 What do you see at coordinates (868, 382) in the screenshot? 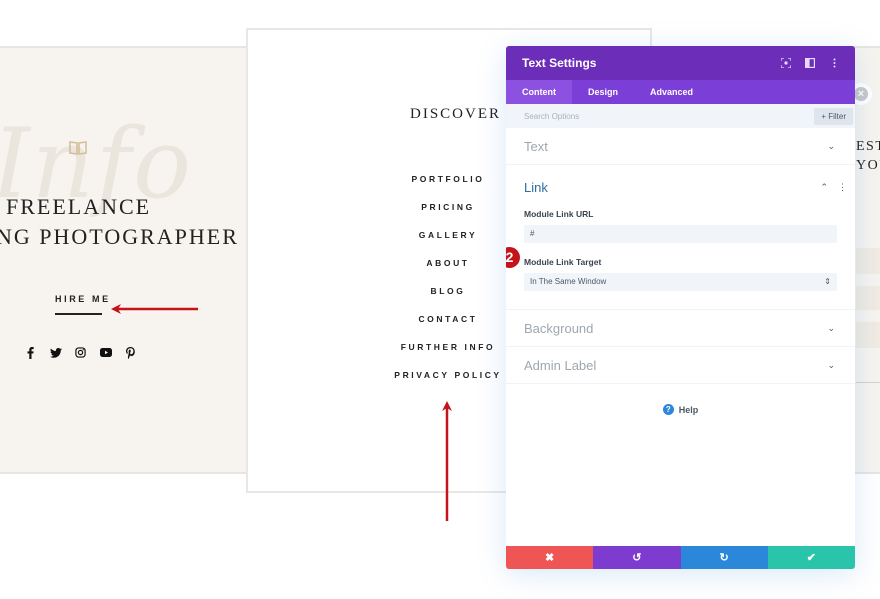
I see `right-card-divider` at bounding box center [868, 382].